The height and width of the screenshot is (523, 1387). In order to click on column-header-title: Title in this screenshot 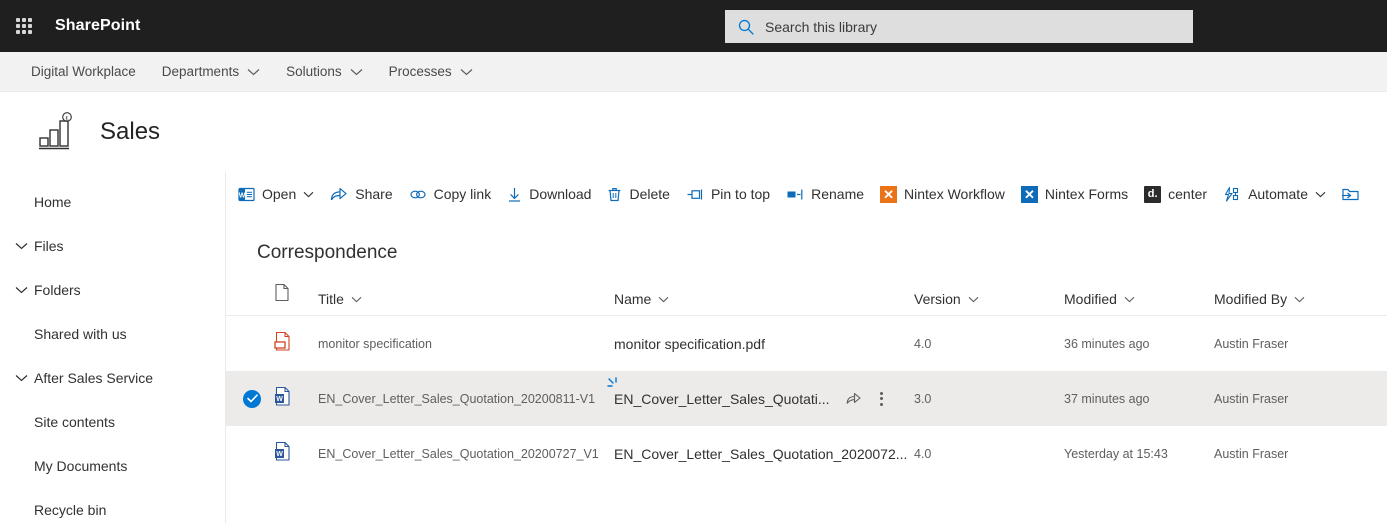, I will do `click(464, 299)`.